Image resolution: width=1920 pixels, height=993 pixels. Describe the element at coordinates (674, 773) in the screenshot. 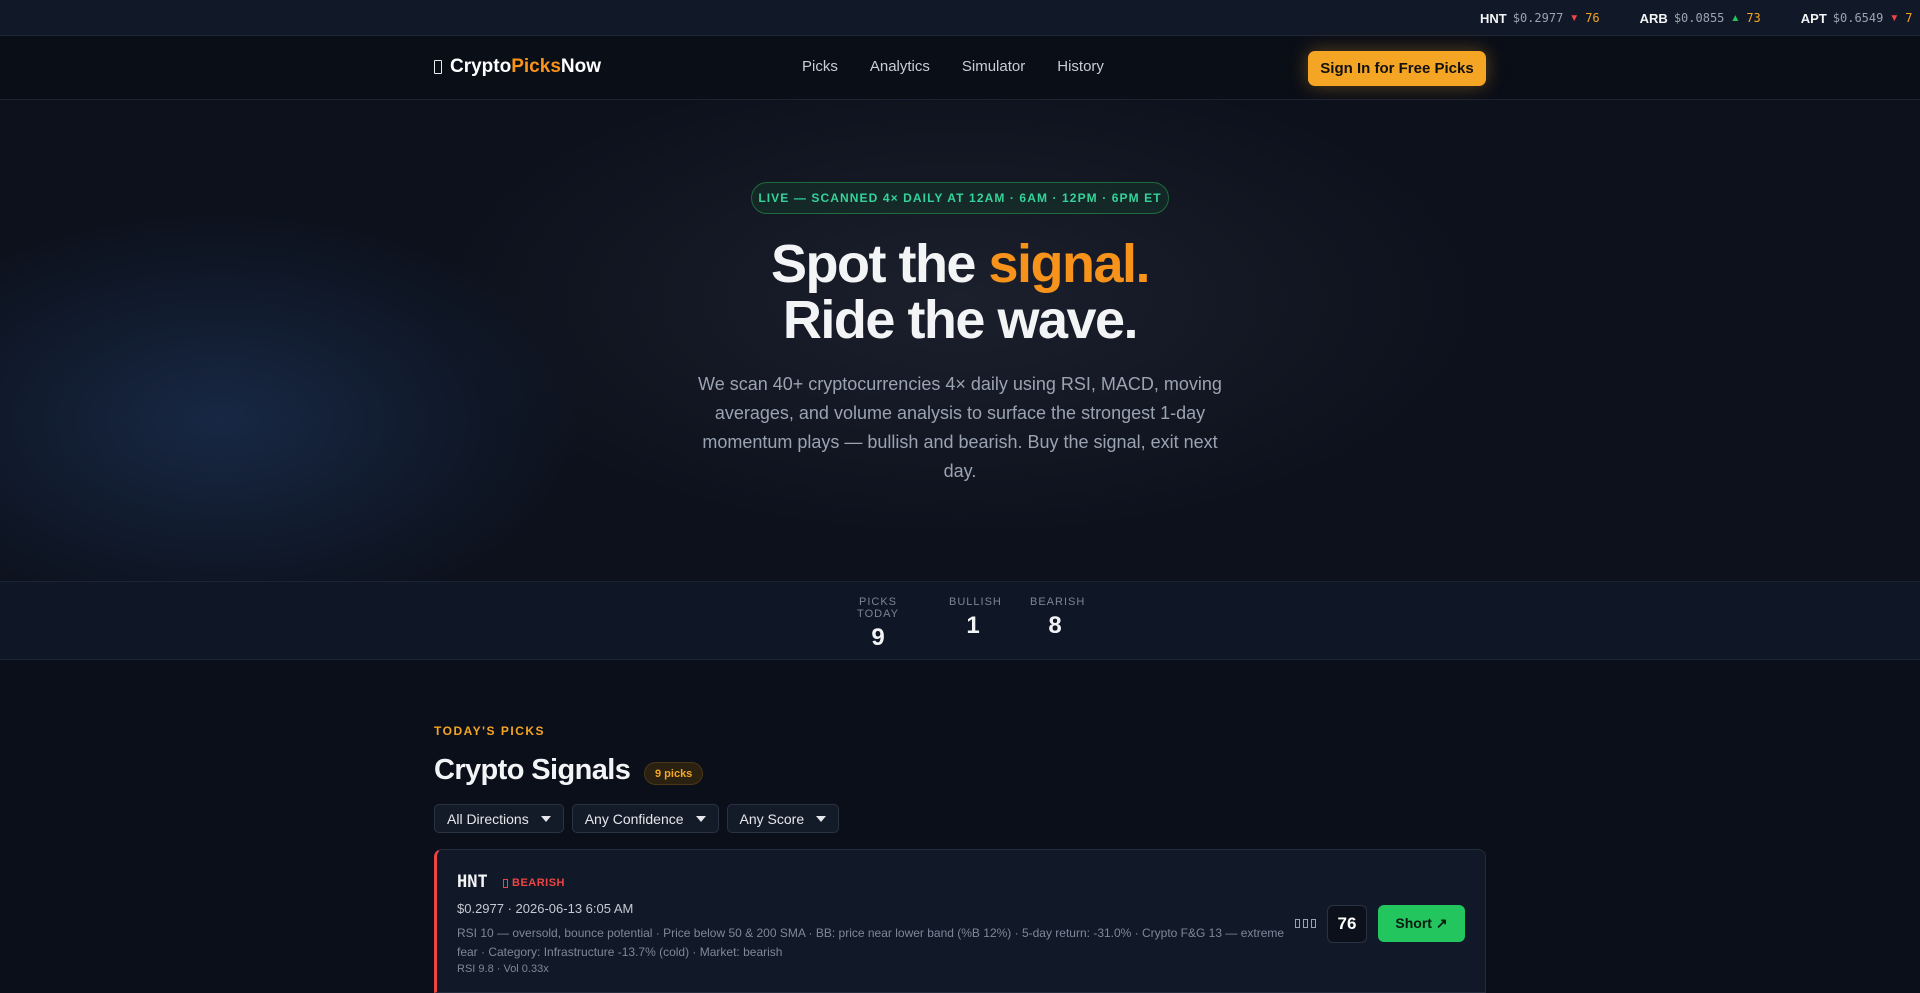

I see `picks-count-badge: 9 picks` at that location.